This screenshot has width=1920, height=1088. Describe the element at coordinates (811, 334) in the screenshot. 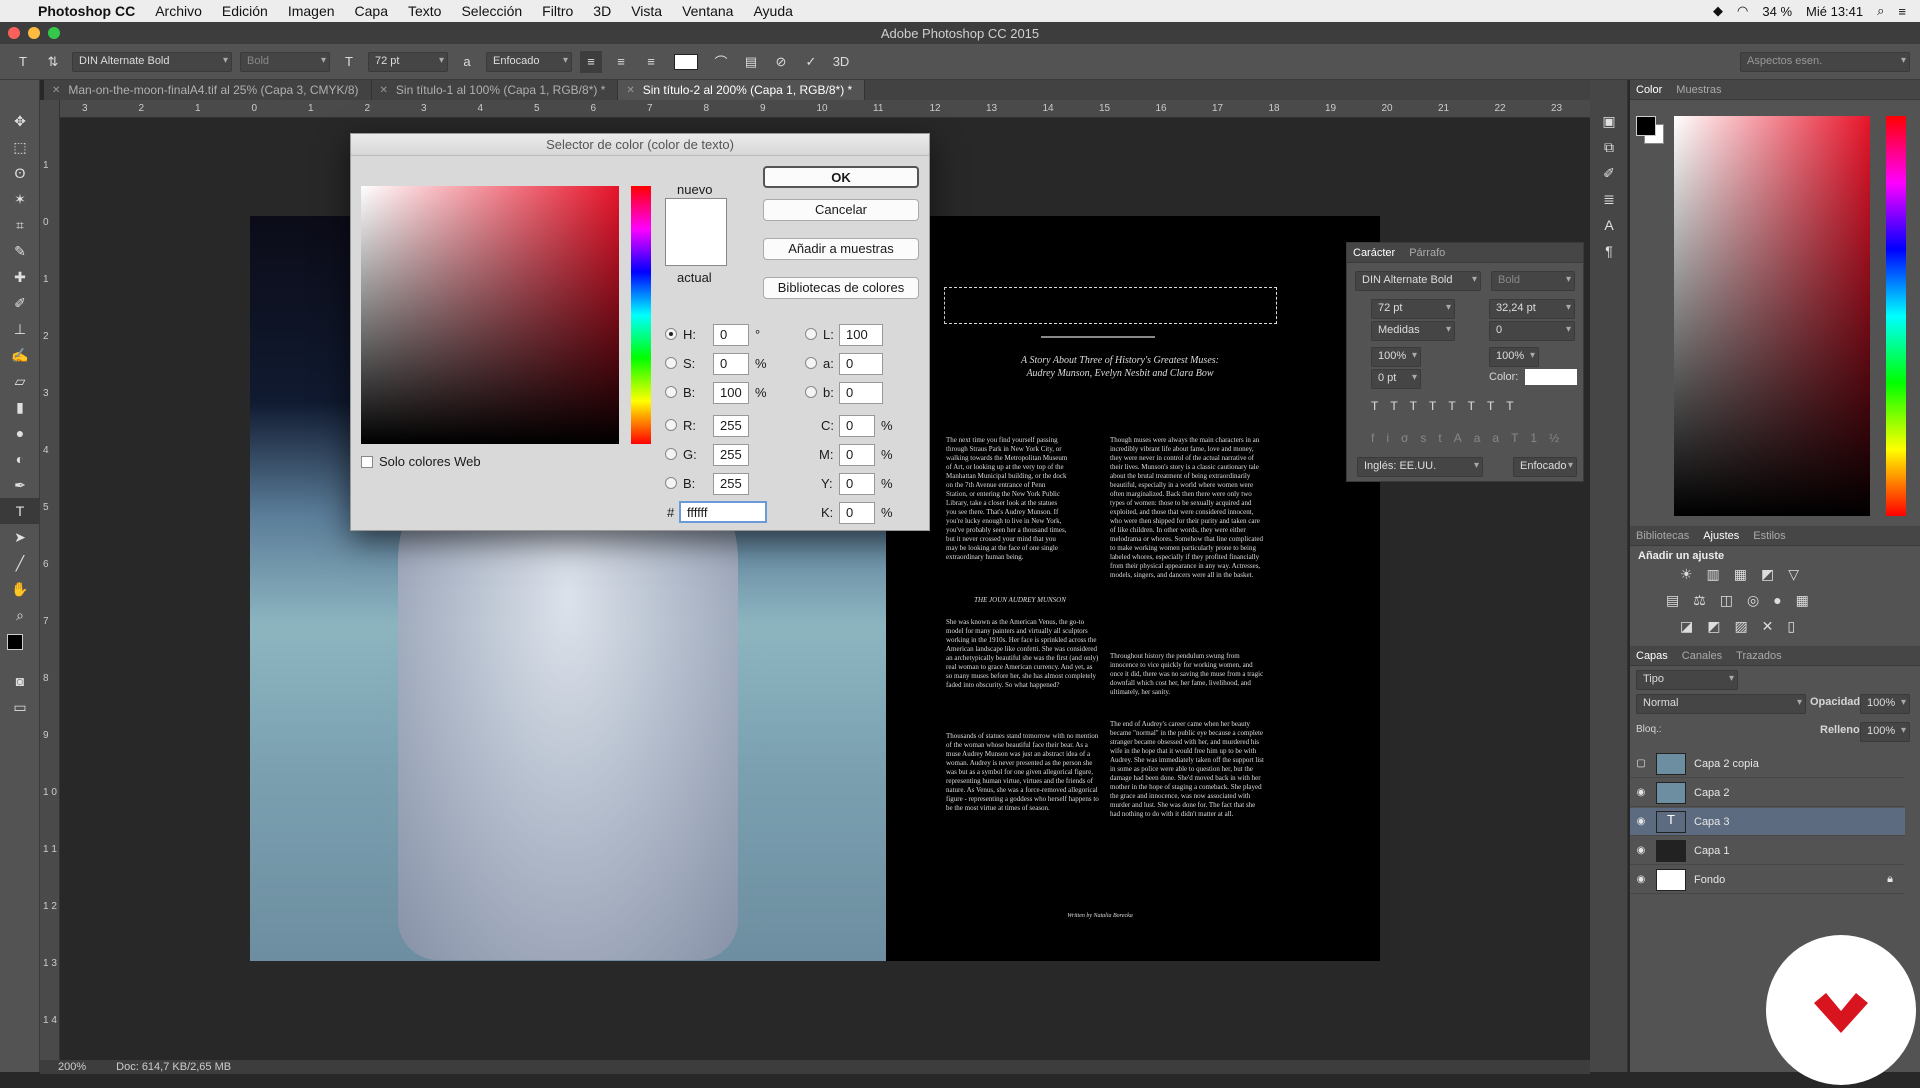

I see `radio-lab-l` at that location.